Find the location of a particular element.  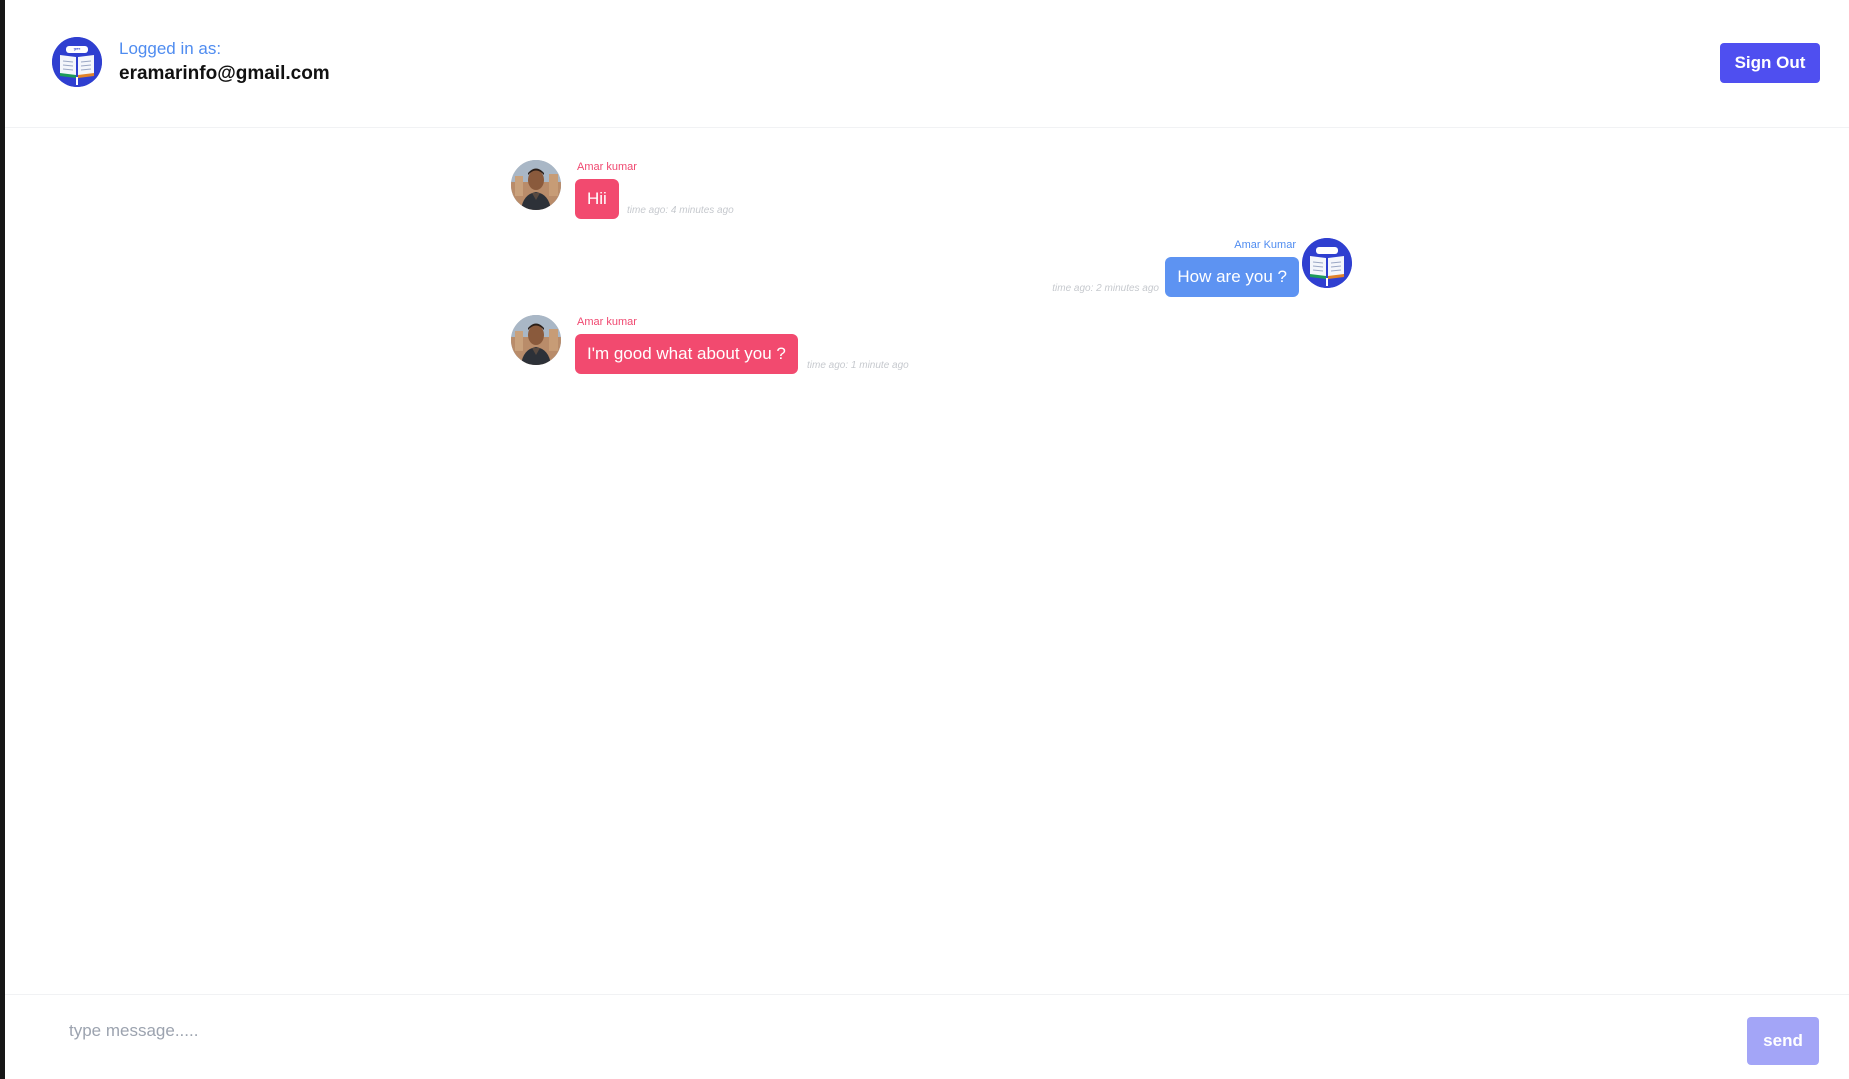

send-button: send is located at coordinates (1783, 1041).